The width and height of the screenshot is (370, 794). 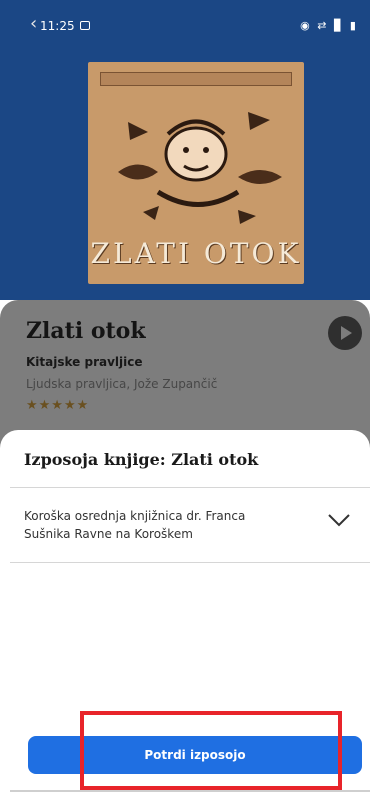 What do you see at coordinates (122, 384) in the screenshot?
I see `book-authors: Ljudska pravljica, Jože Zupančič` at bounding box center [122, 384].